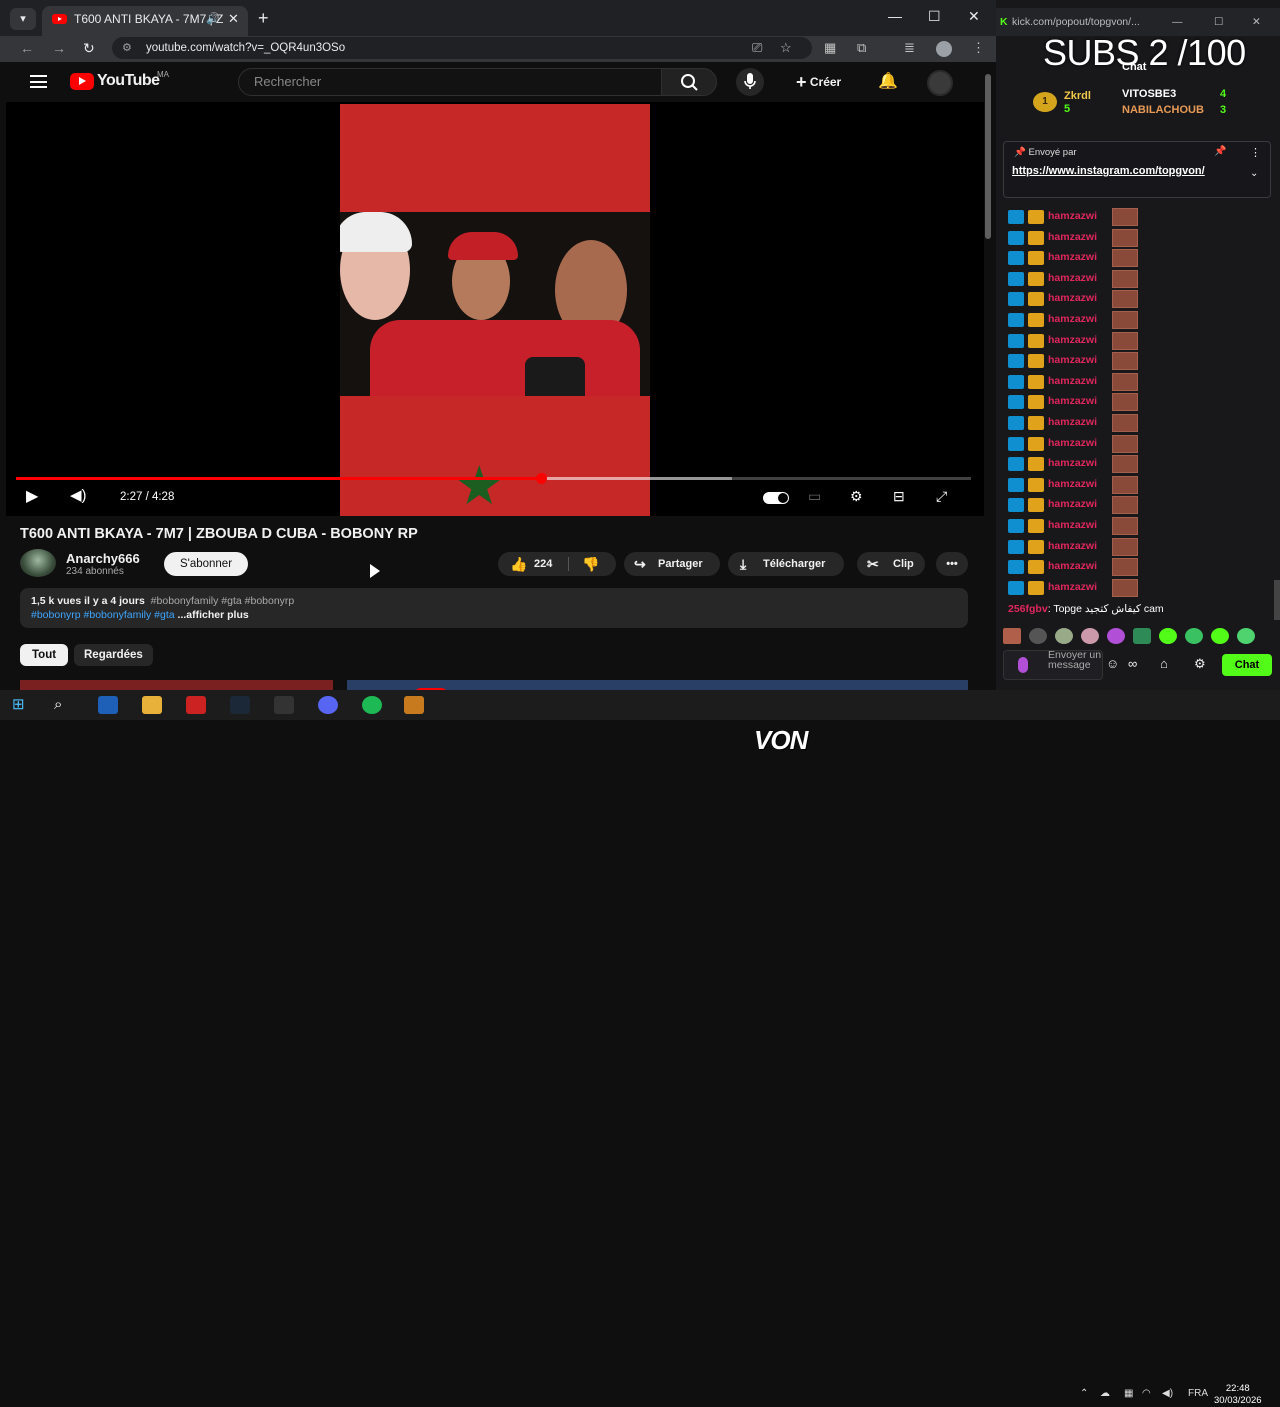 This screenshot has height=1407, width=1280. What do you see at coordinates (1128, 1393) in the screenshot?
I see `network-icon: ▦` at bounding box center [1128, 1393].